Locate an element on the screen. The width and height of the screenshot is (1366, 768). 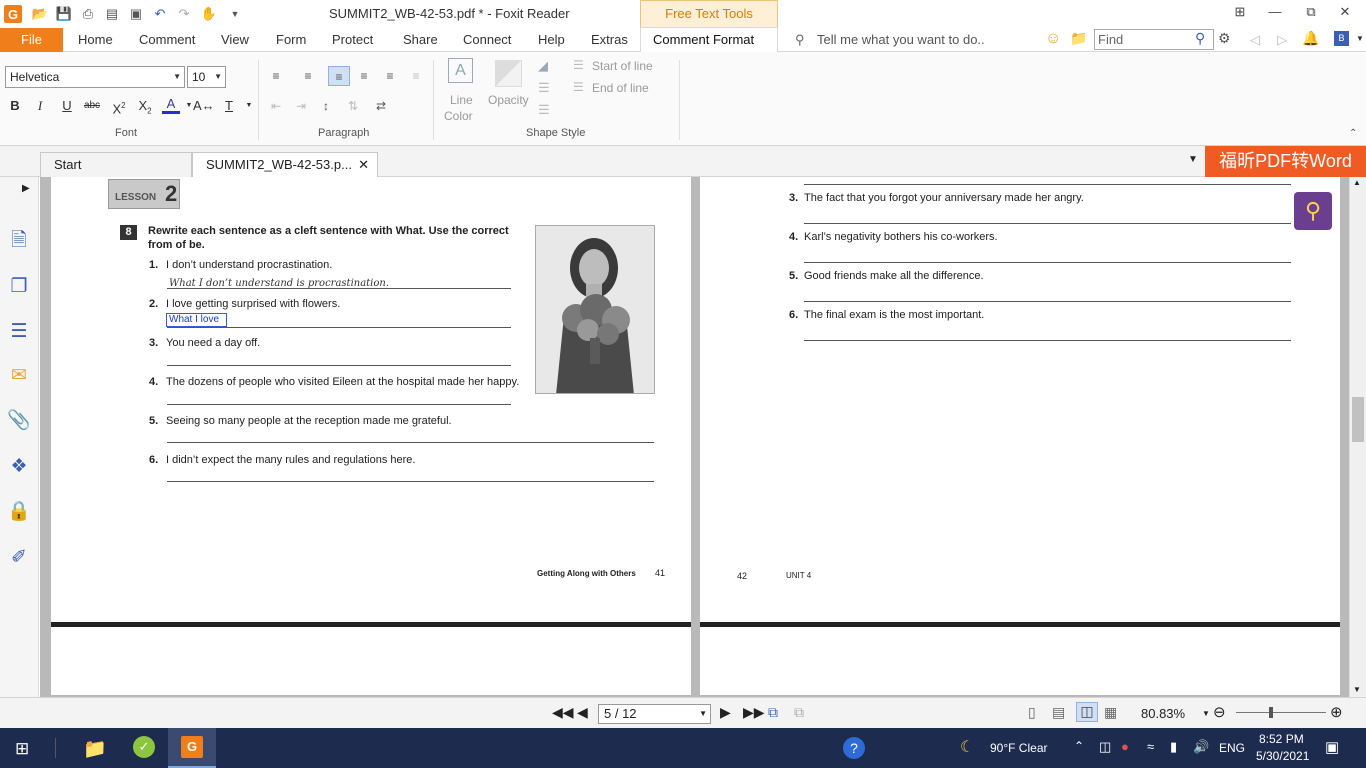
save-icon: 💾 is located at coordinates (64, 14).